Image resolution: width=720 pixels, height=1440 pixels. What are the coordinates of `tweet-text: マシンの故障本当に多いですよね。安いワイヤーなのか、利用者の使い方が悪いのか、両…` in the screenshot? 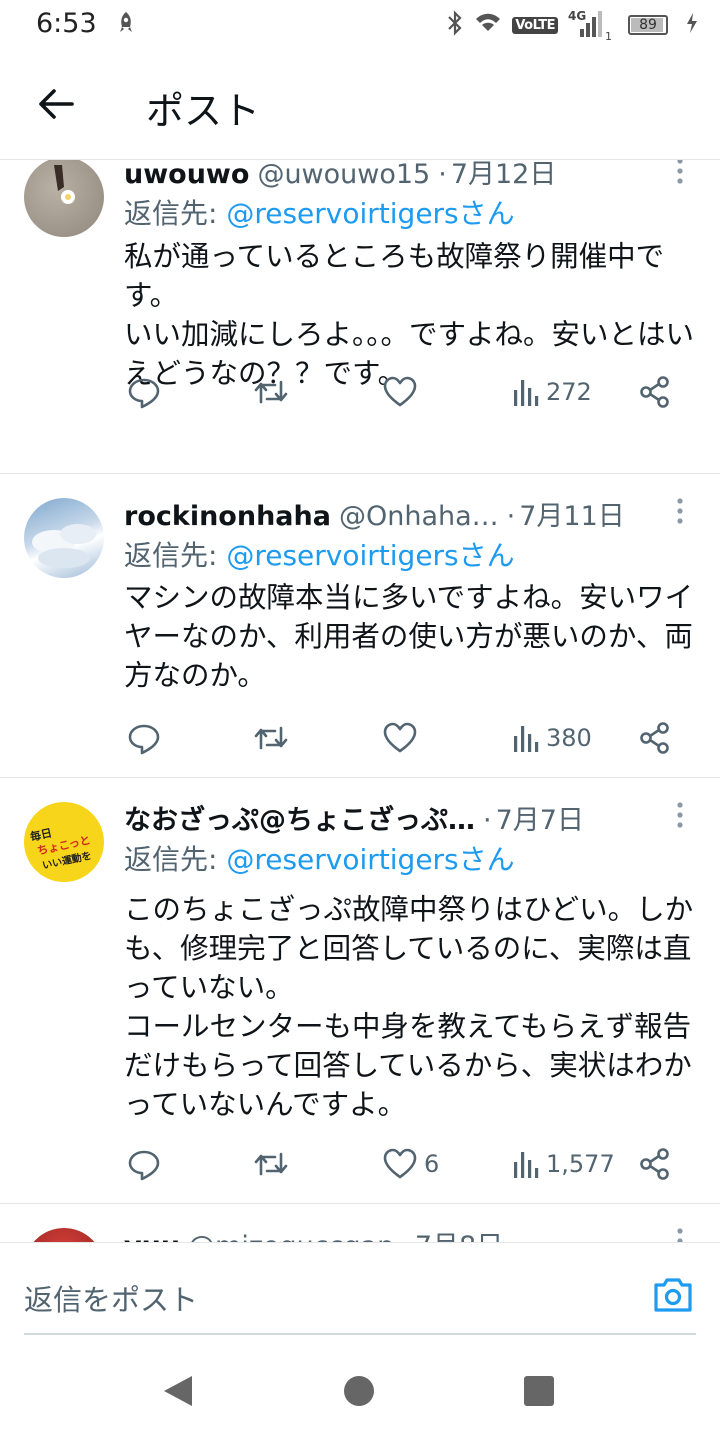 It's located at (409, 636).